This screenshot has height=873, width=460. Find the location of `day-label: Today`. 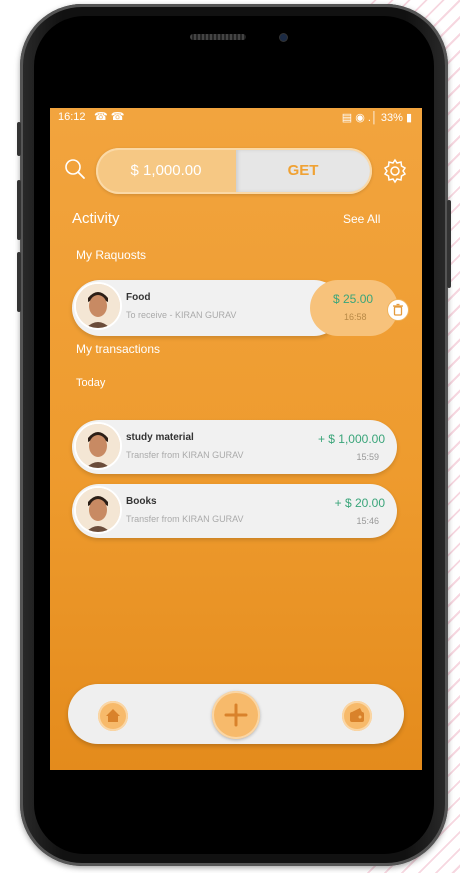

day-label: Today is located at coordinates (91, 383).